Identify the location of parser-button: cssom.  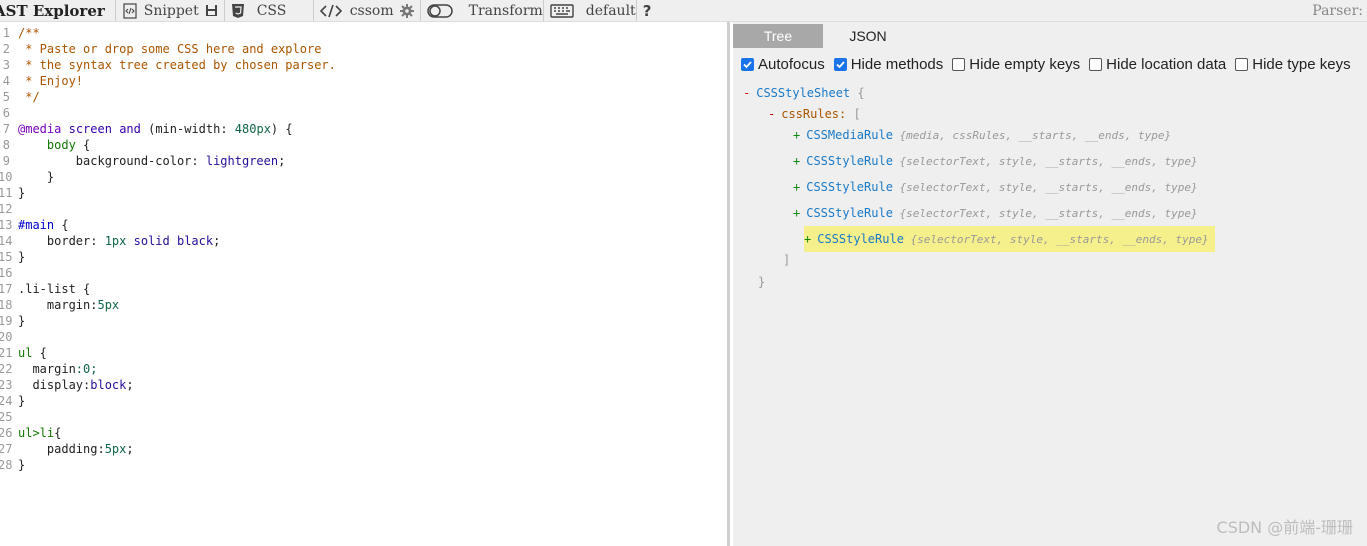
(367, 10).